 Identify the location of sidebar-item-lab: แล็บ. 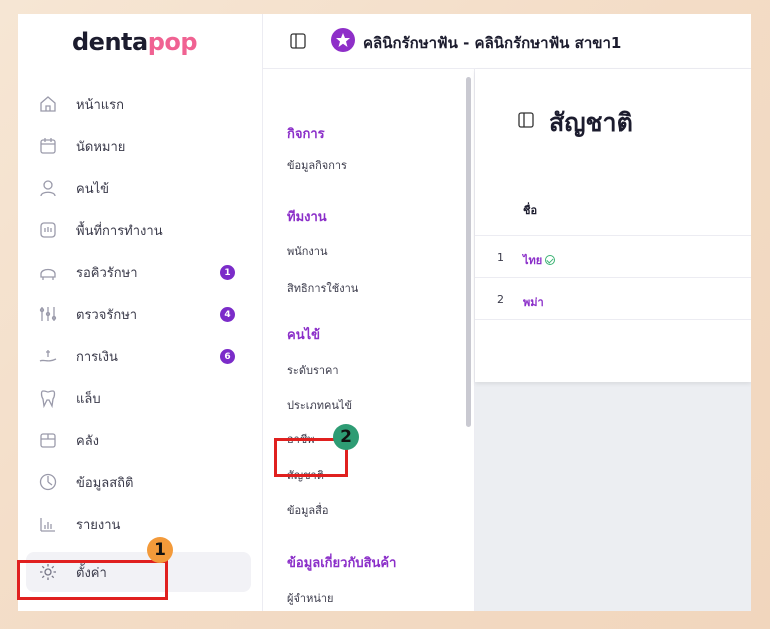
(140, 398).